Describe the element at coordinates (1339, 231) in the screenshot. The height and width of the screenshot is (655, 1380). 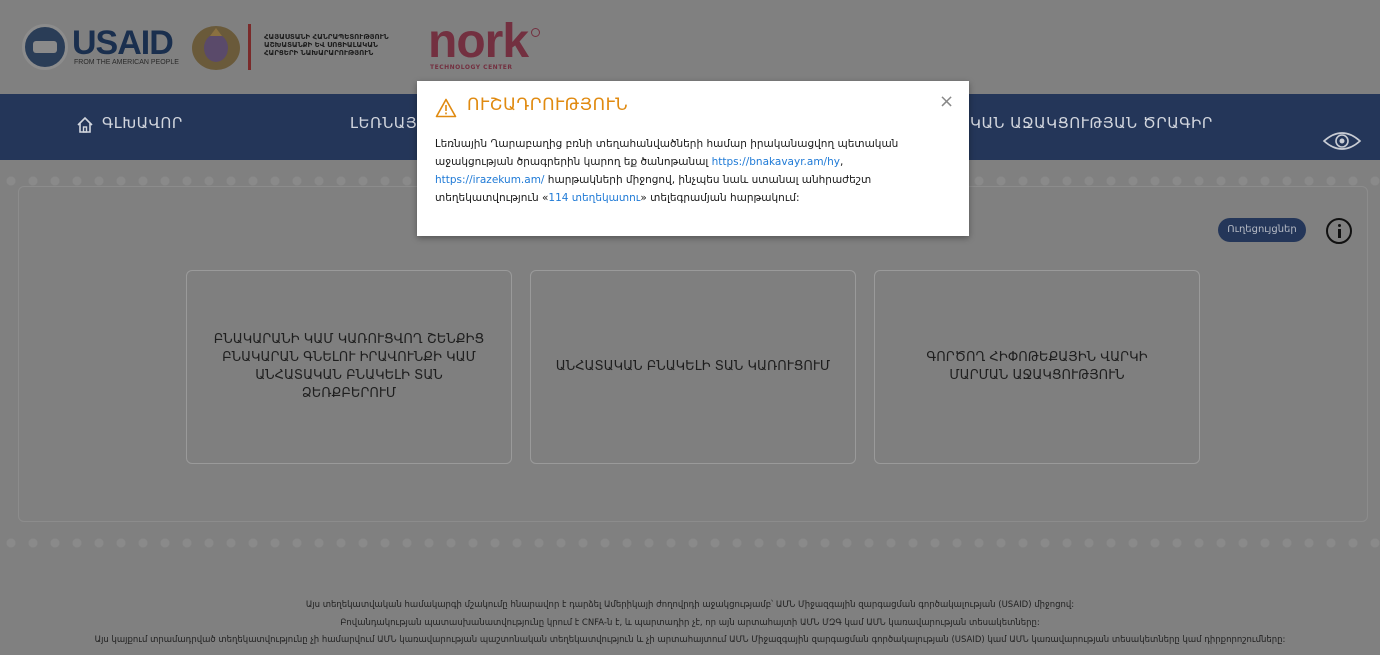
I see `info-icon` at that location.